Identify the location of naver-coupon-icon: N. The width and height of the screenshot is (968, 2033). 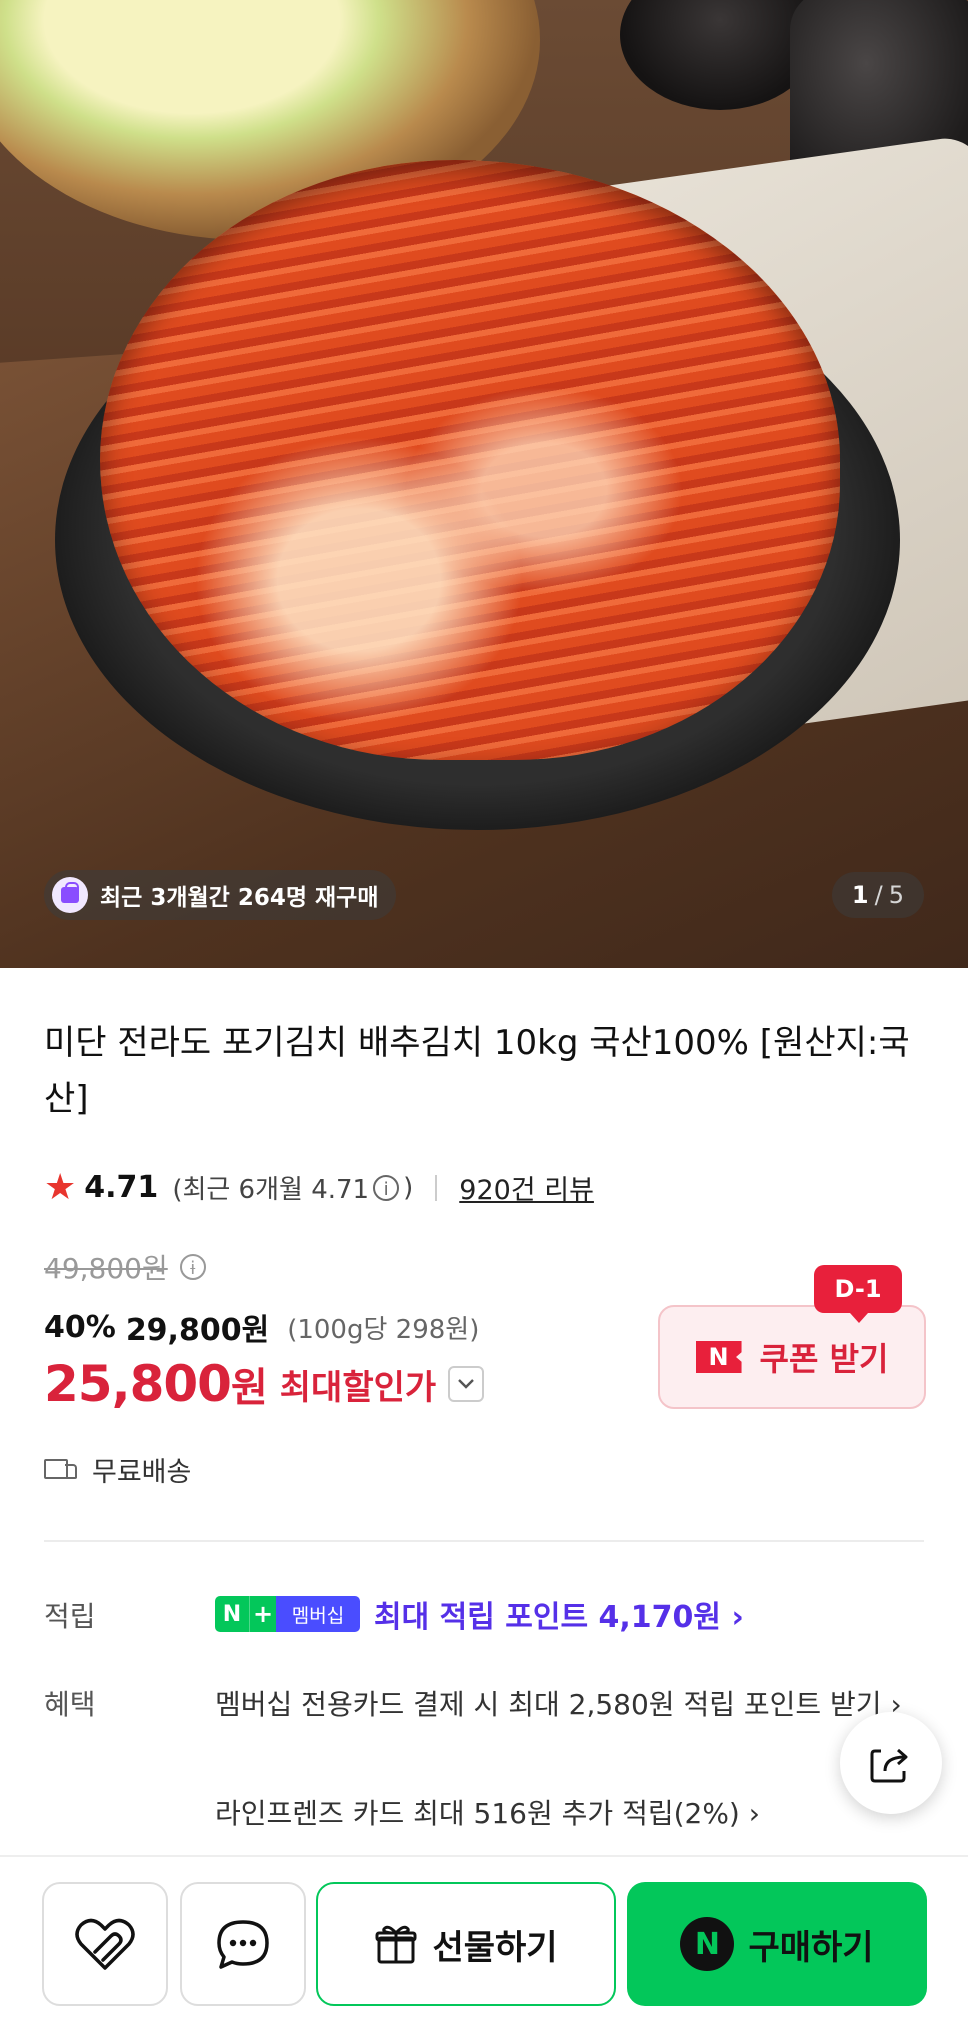
(718, 1357).